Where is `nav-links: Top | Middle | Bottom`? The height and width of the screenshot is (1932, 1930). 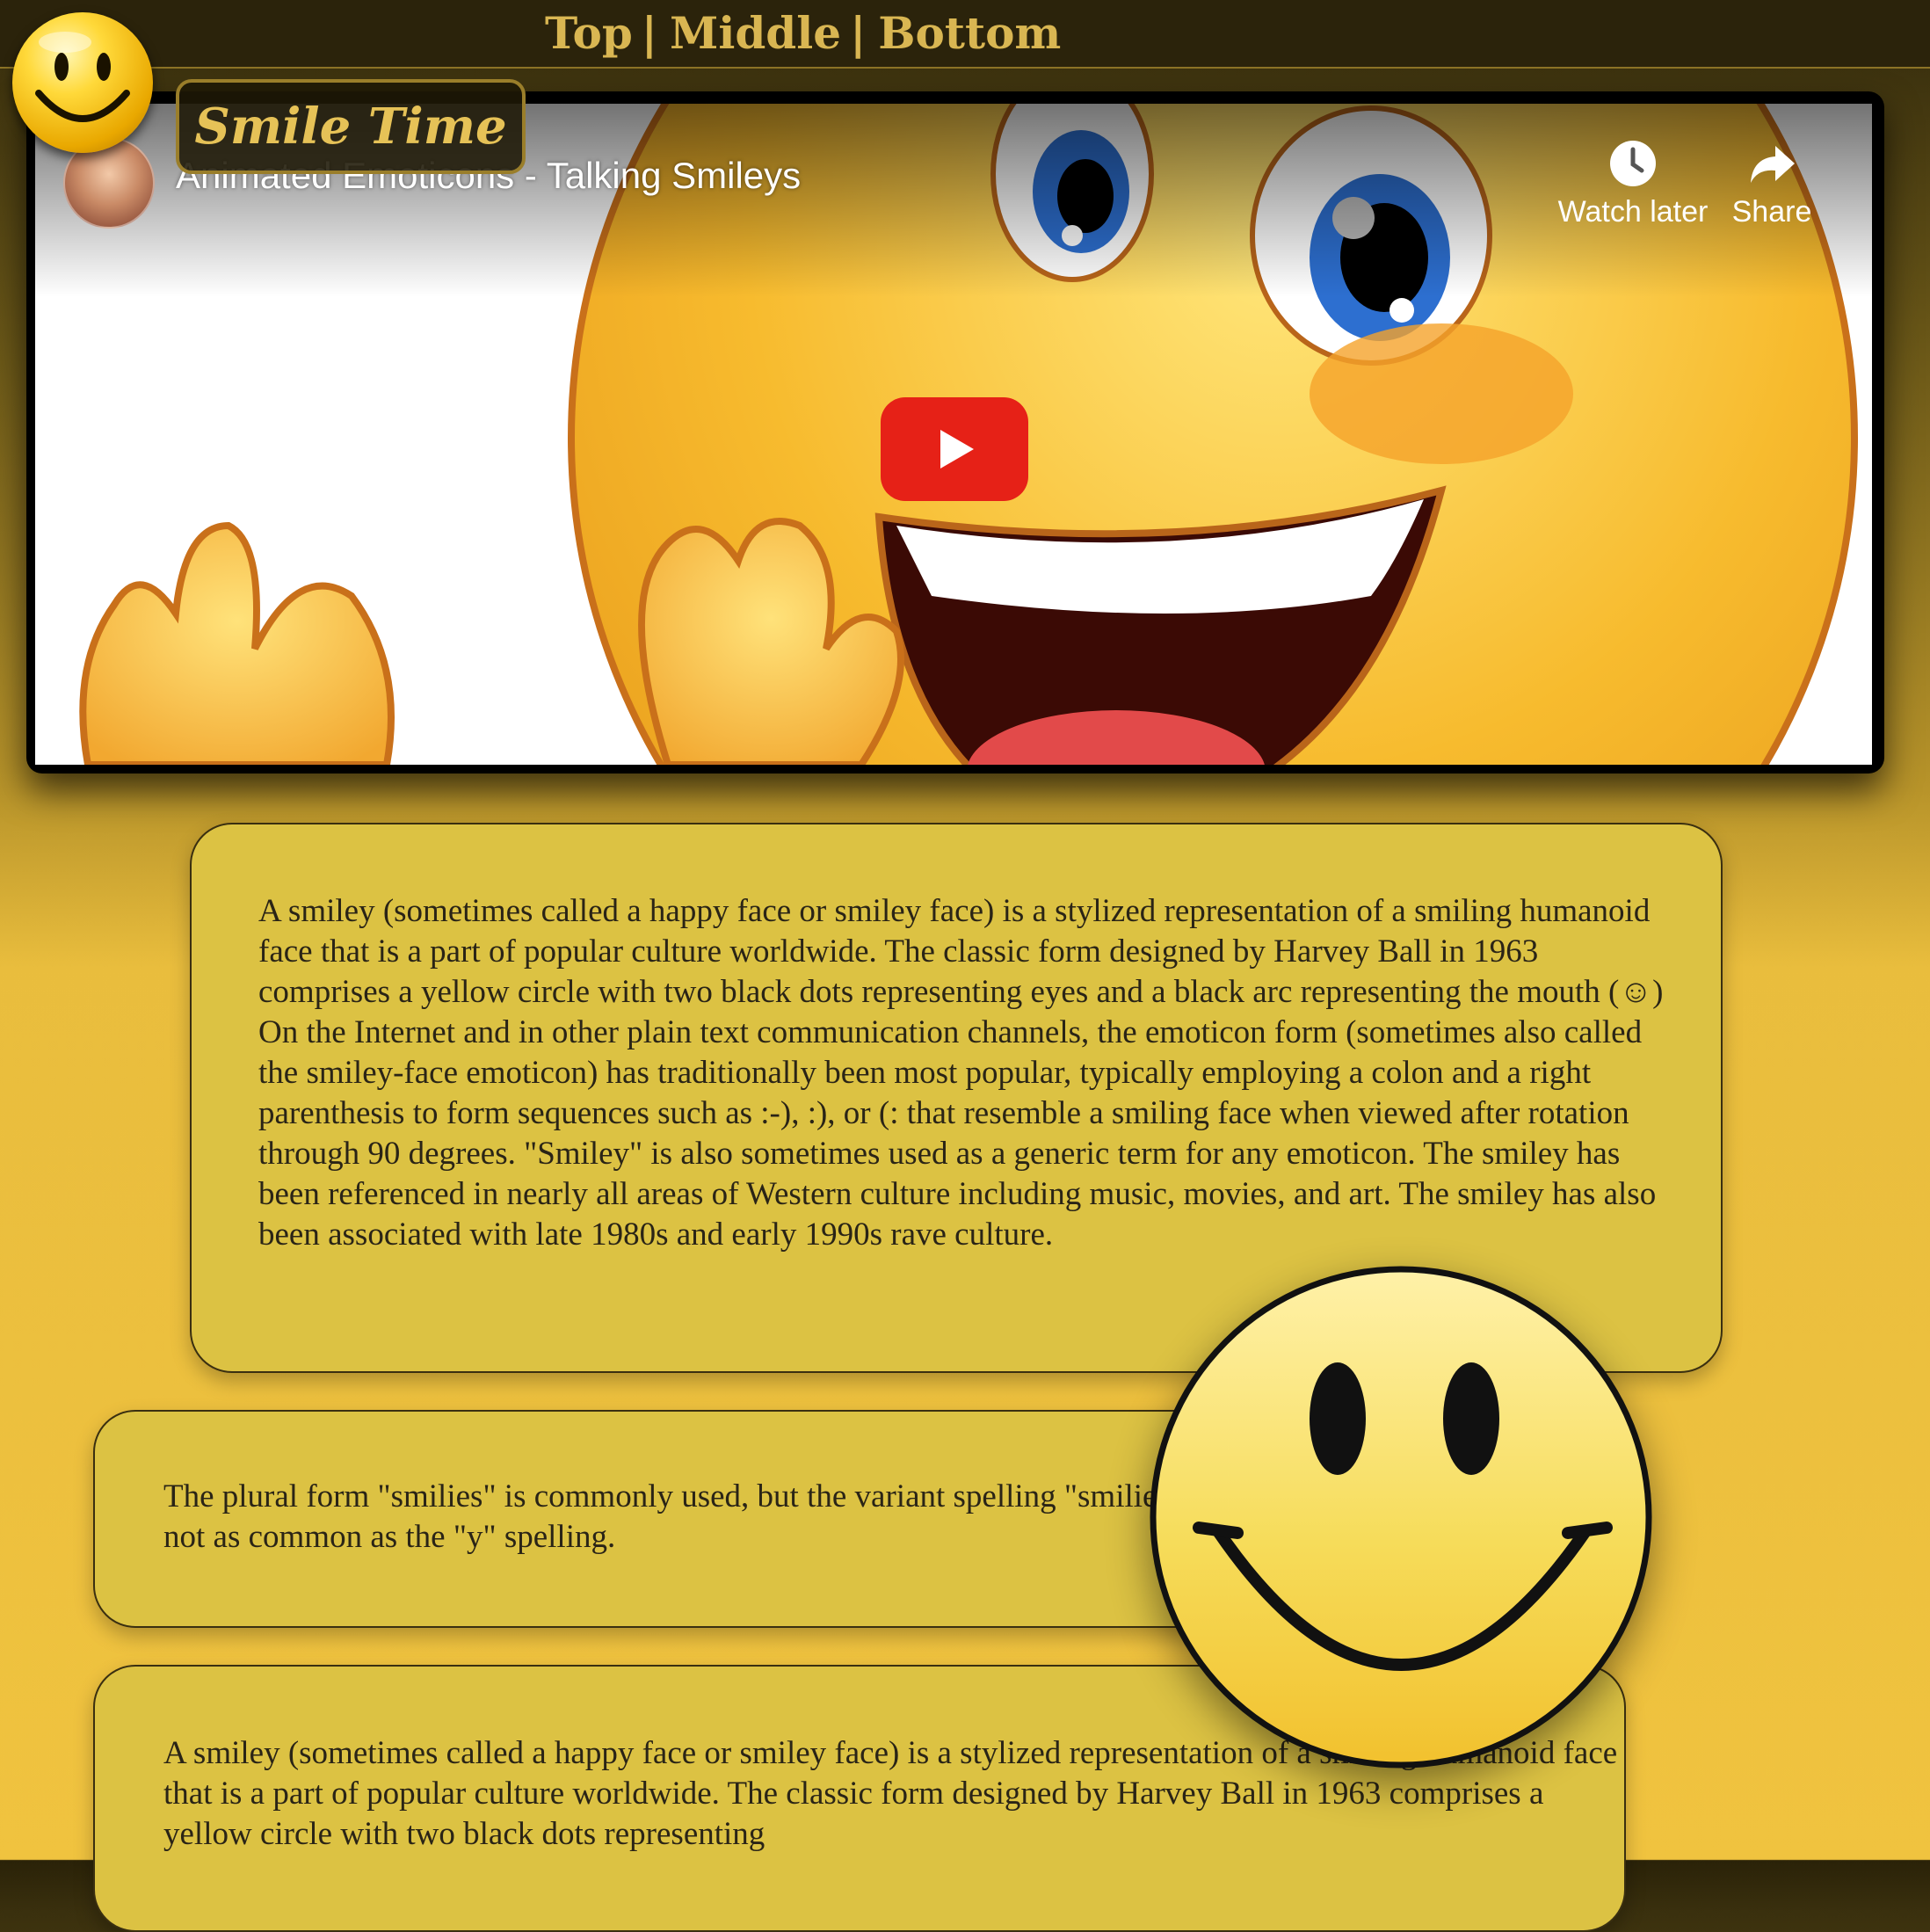 nav-links: Top | Middle | Bottom is located at coordinates (803, 32).